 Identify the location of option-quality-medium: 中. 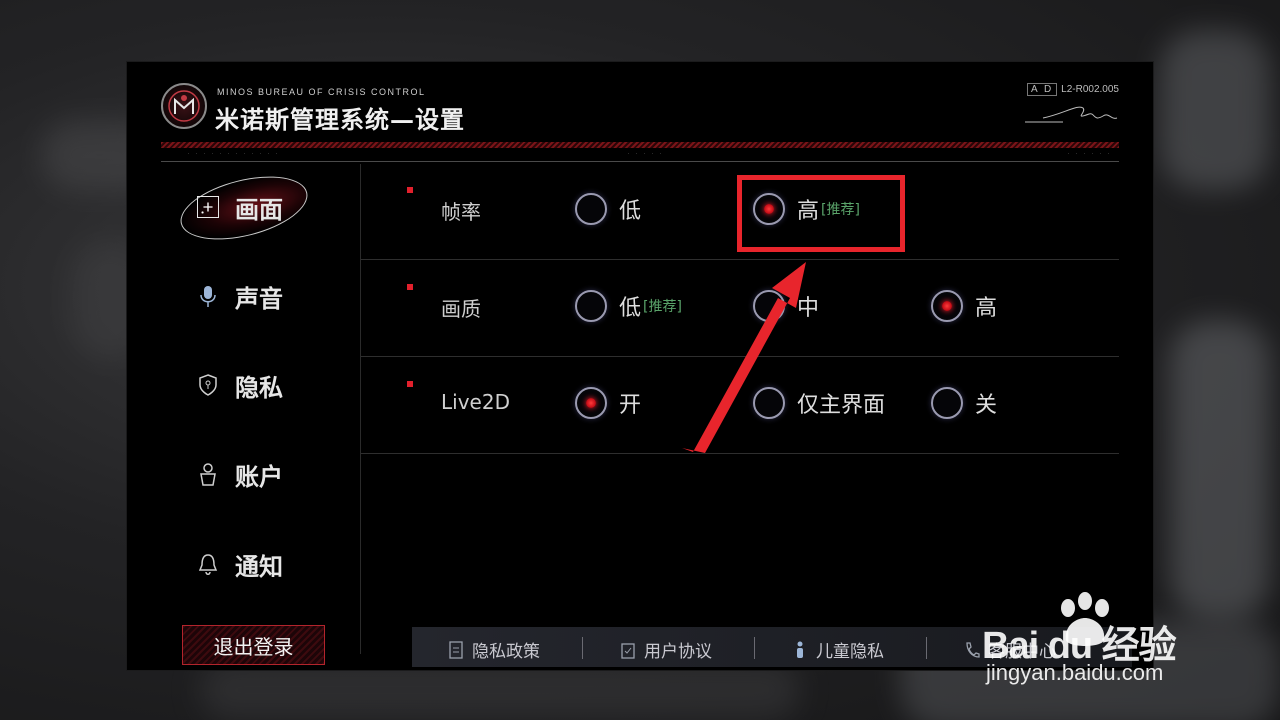
(786, 306).